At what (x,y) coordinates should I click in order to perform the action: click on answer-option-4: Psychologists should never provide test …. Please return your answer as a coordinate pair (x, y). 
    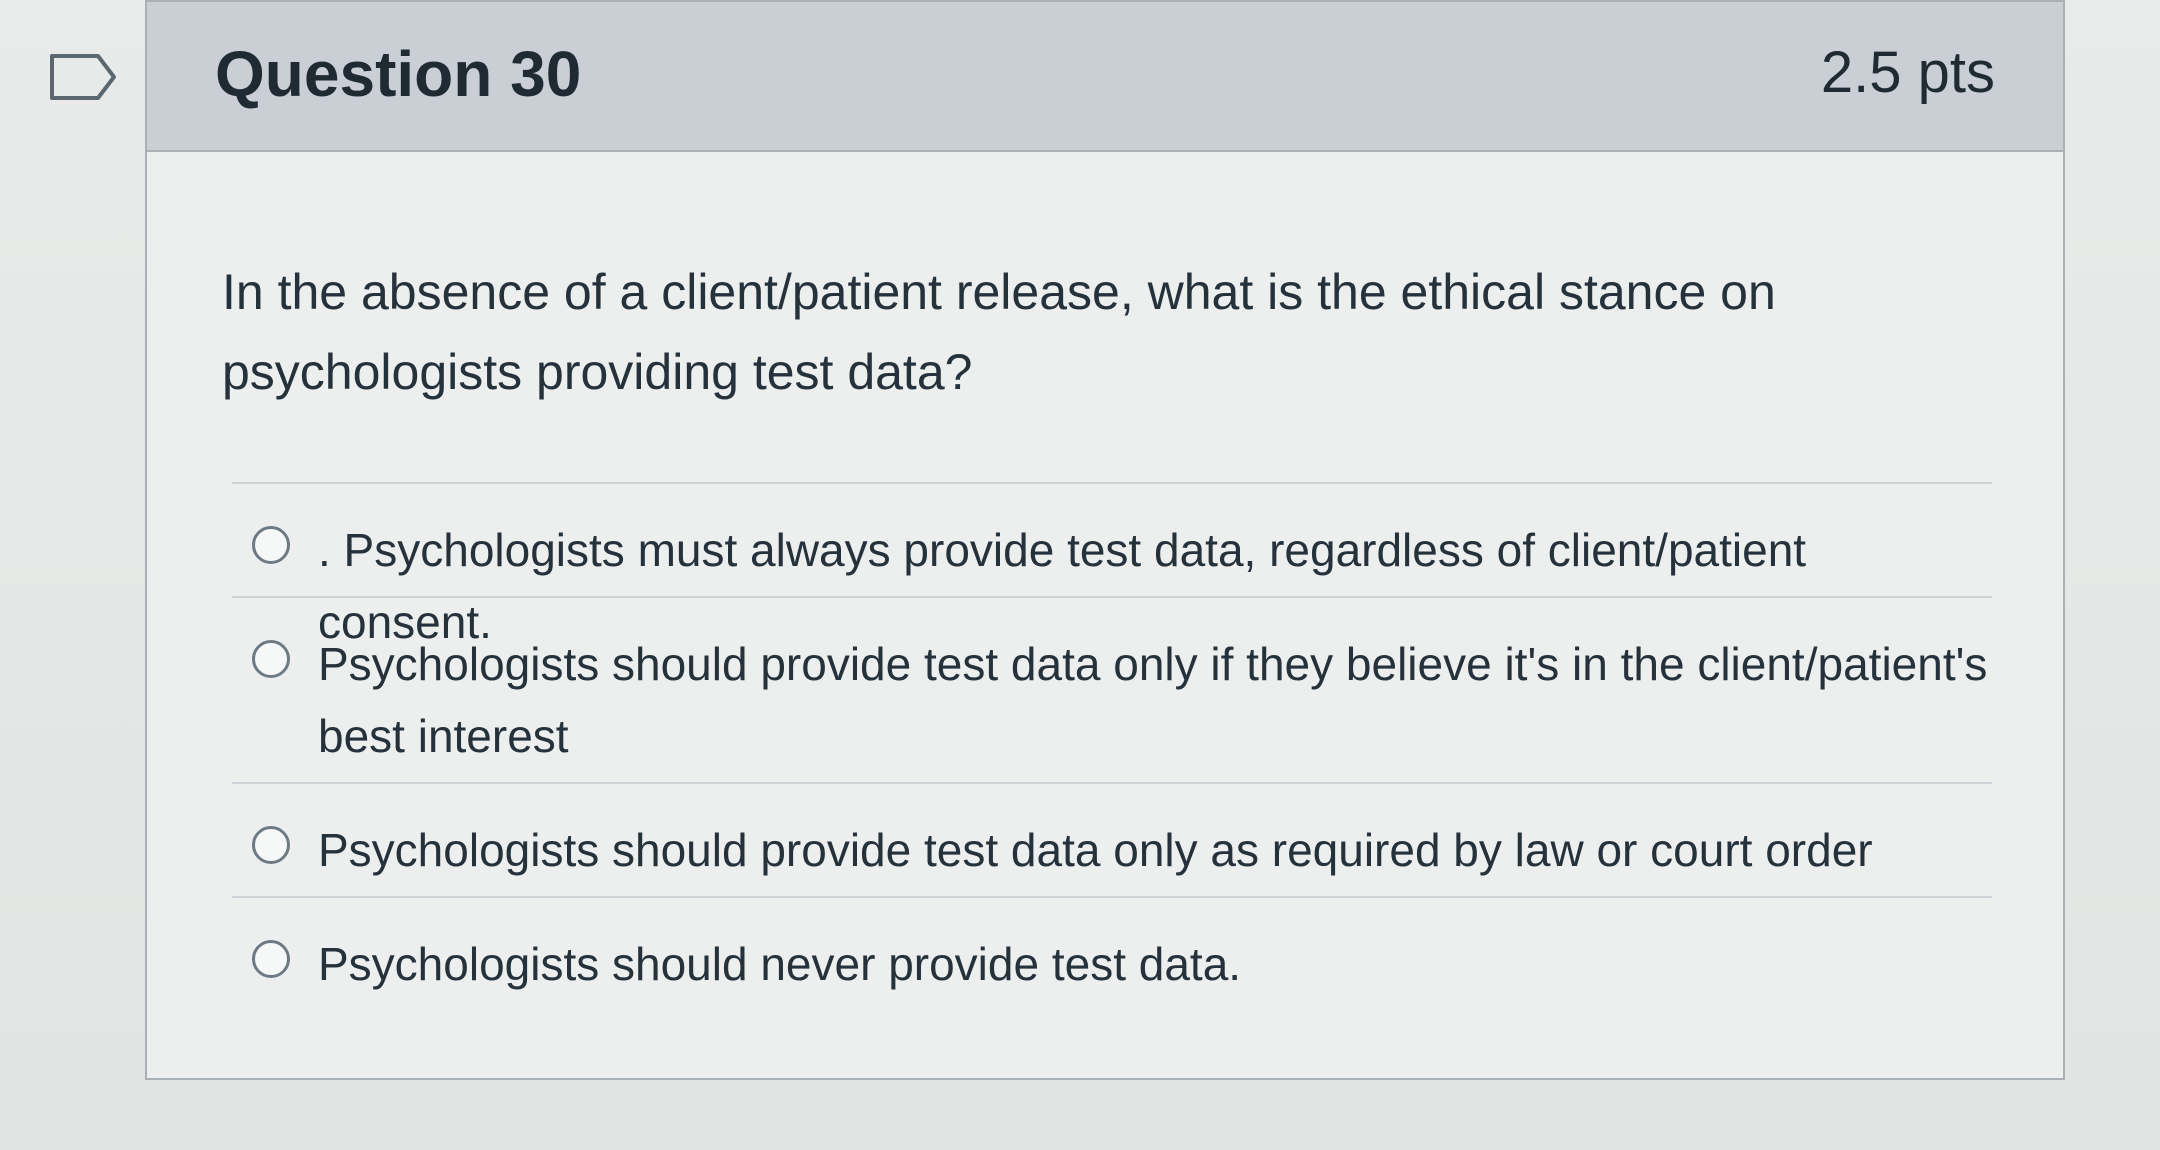
    Looking at the image, I should click on (1112, 956).